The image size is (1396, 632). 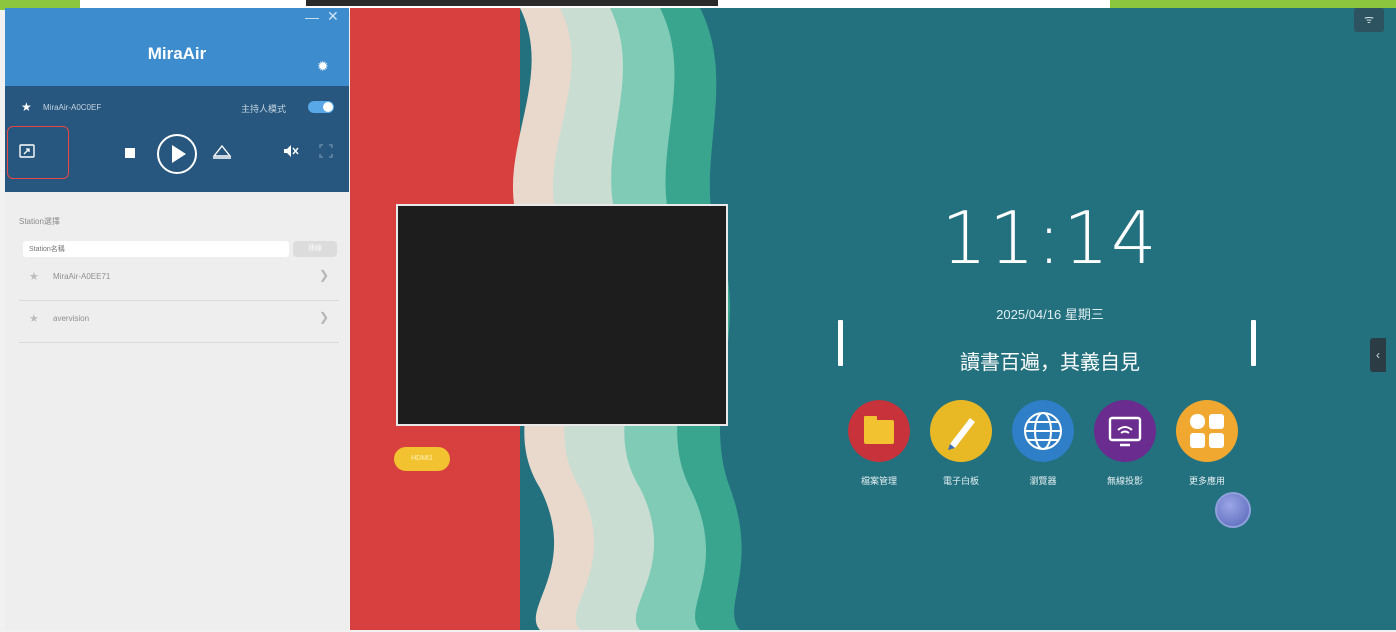 What do you see at coordinates (1206, 481) in the screenshot?
I see `app-label-more-apps: 更多應用` at bounding box center [1206, 481].